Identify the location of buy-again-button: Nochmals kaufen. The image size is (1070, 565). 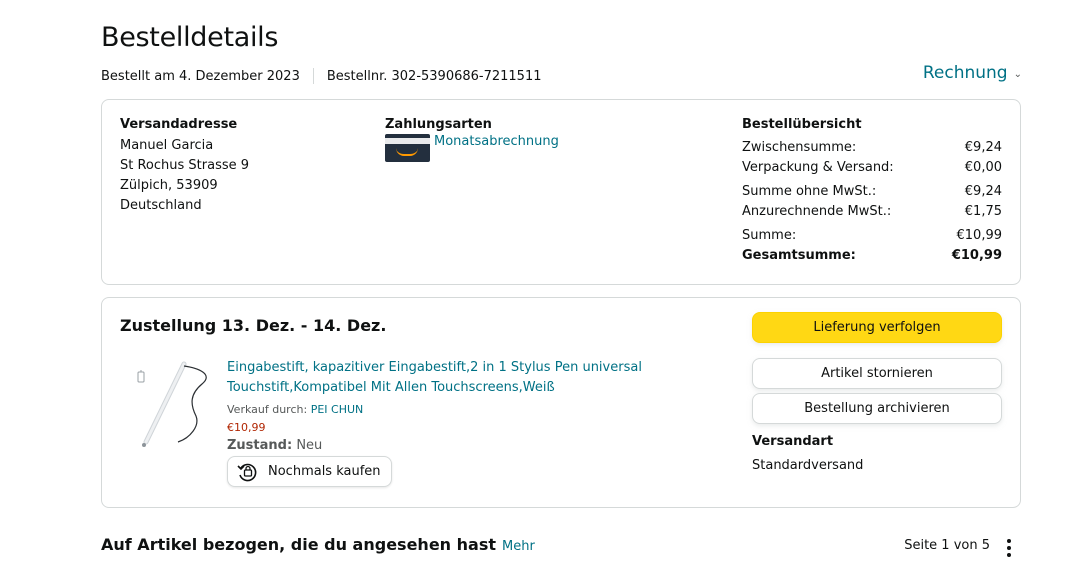
(309, 471).